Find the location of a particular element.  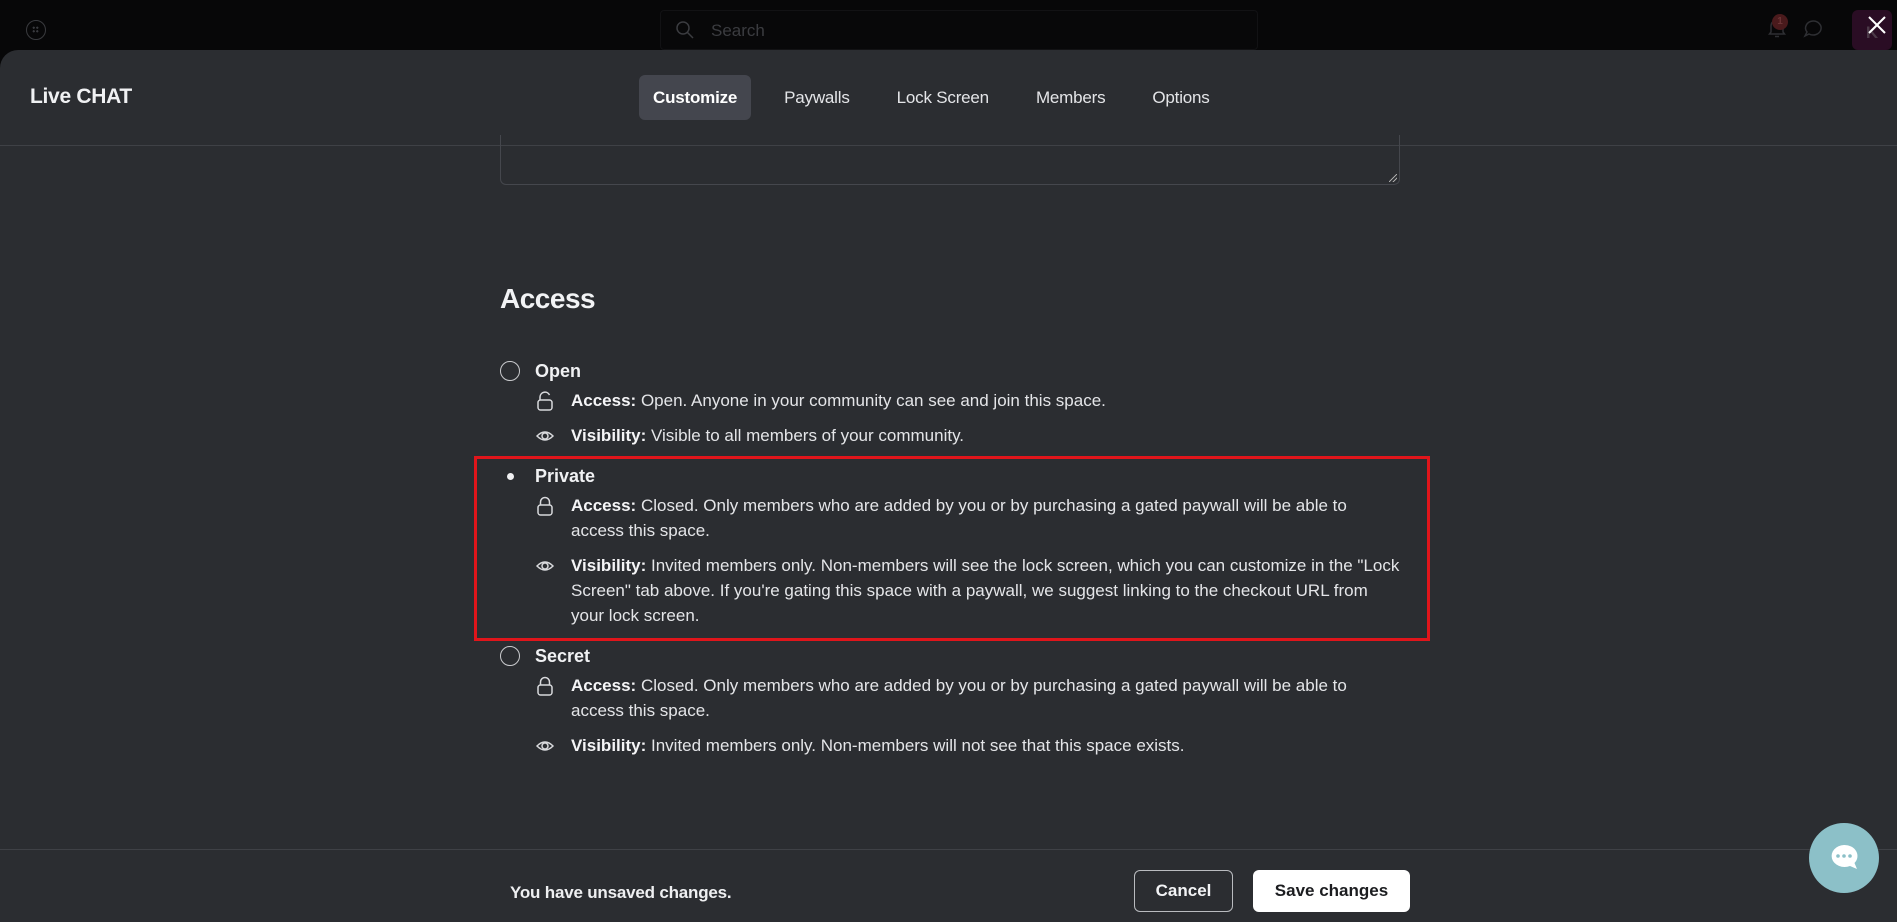

access-section-title: Access is located at coordinates (548, 298).